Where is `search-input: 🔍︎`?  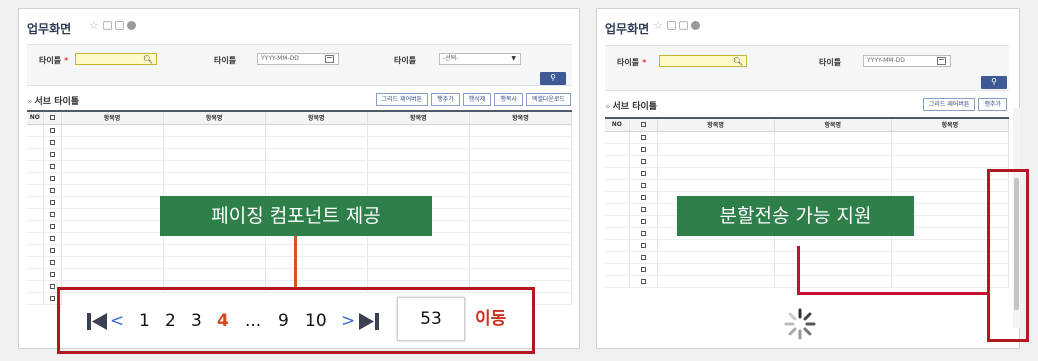
search-input: 🔍︎ is located at coordinates (116, 59).